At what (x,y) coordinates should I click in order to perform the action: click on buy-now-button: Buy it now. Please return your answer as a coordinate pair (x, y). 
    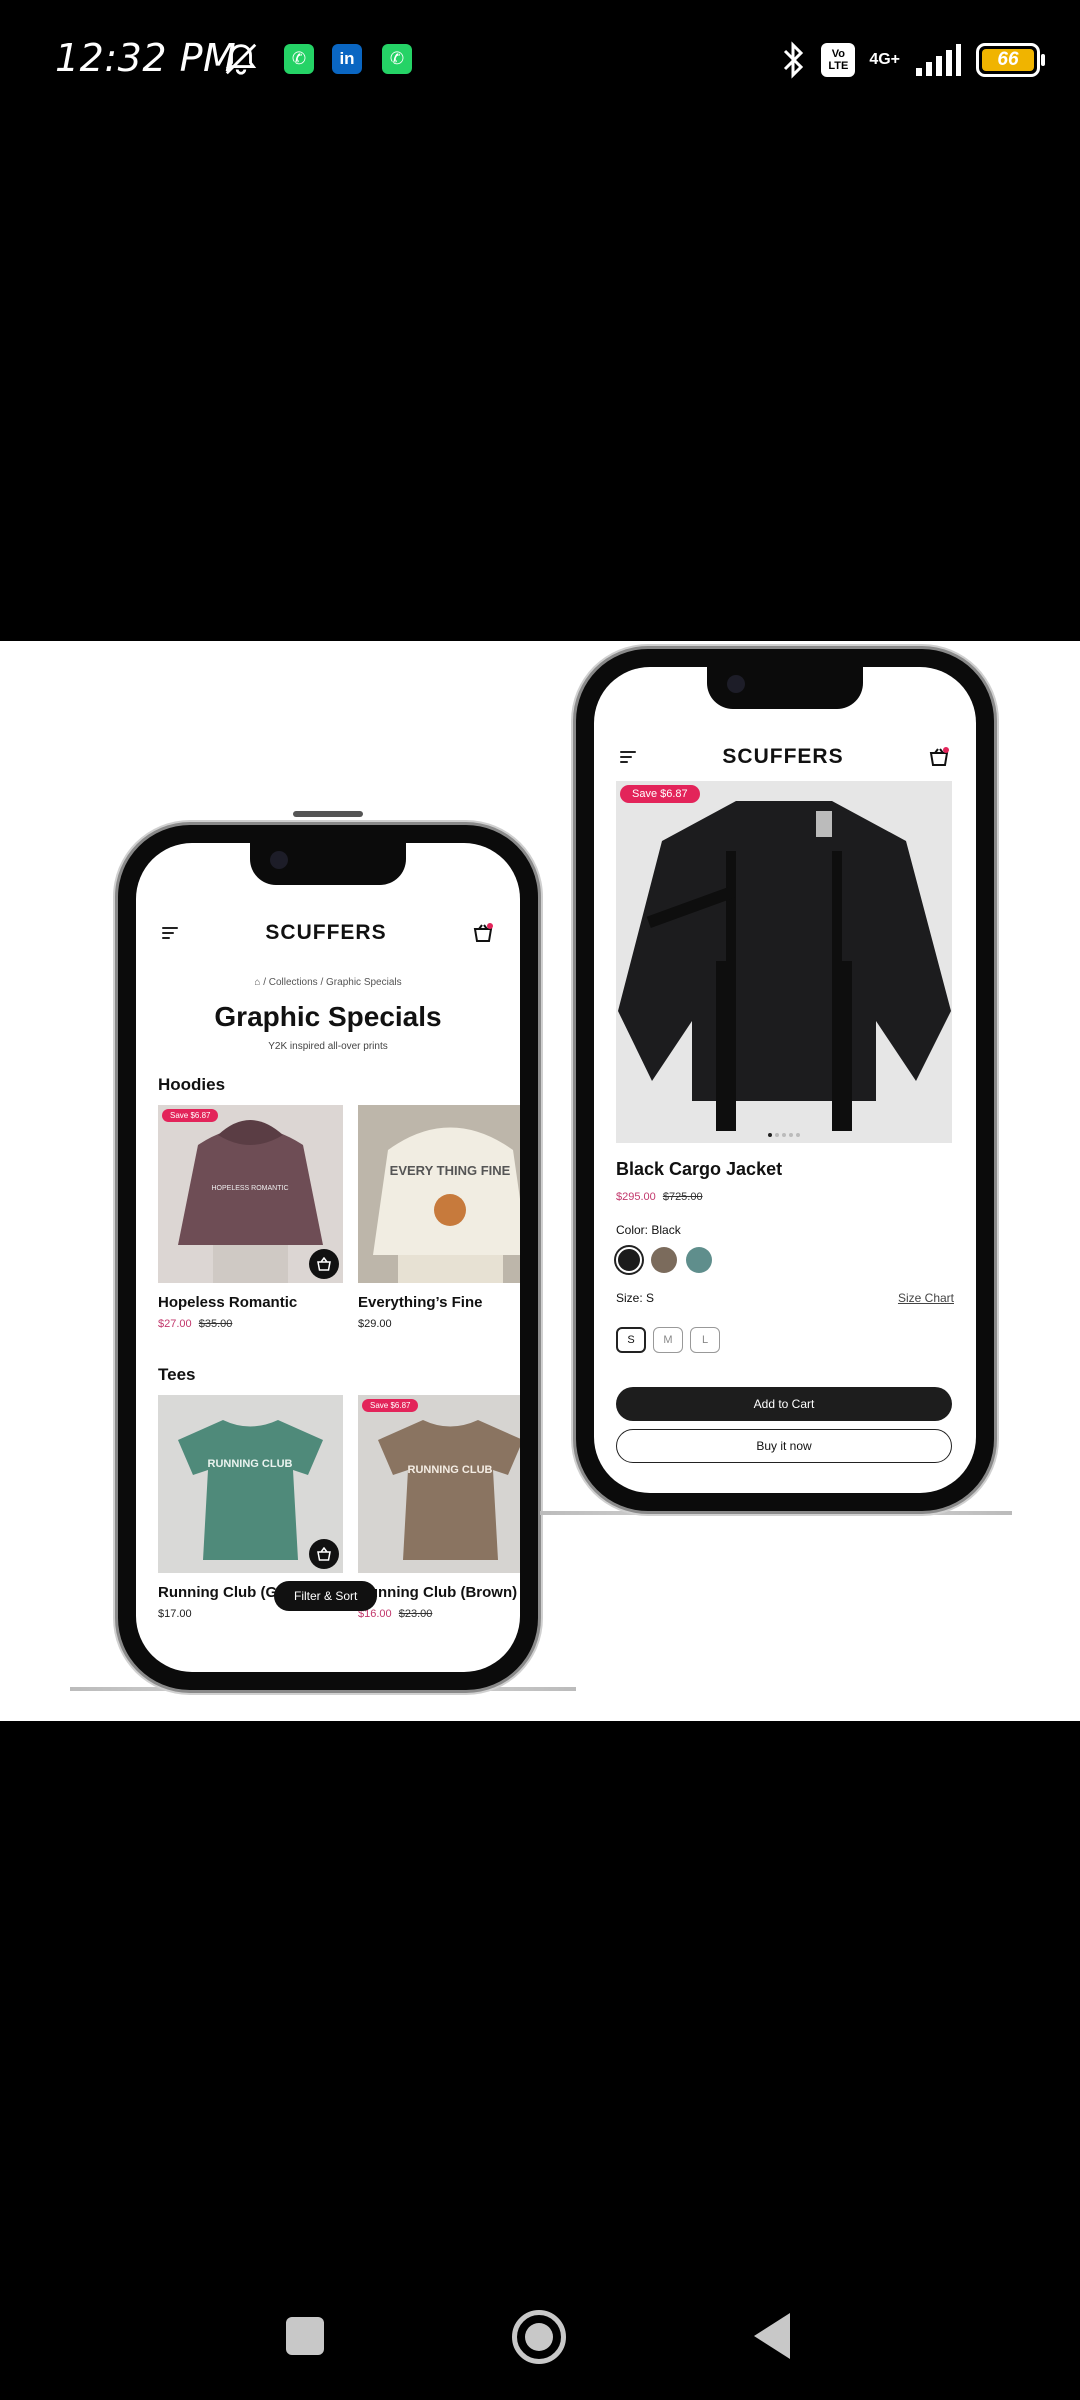
    Looking at the image, I should click on (784, 1446).